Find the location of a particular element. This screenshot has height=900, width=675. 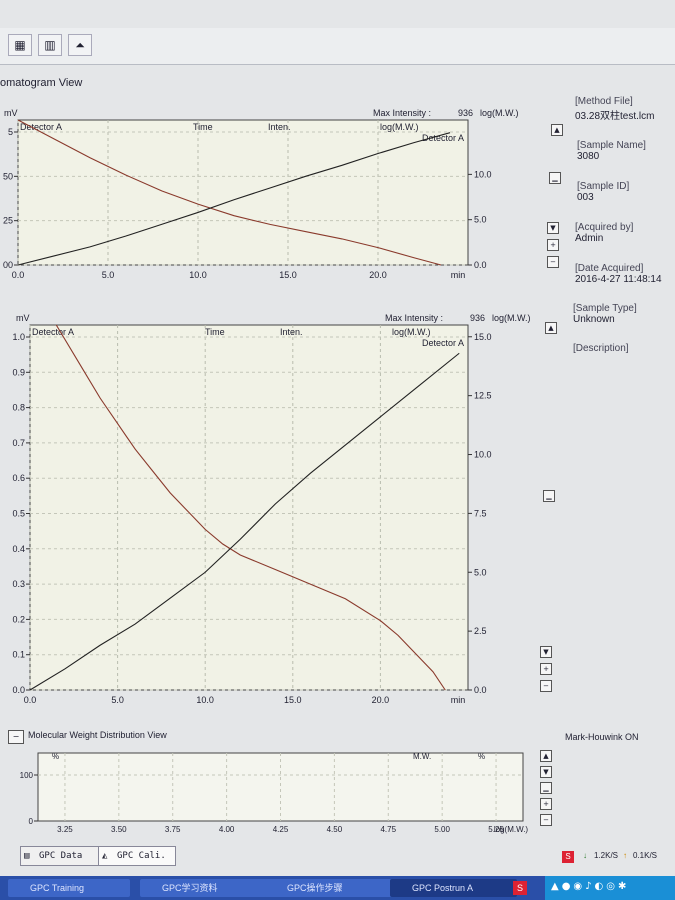

sample-name-label: [Sample Name] is located at coordinates (611, 145).